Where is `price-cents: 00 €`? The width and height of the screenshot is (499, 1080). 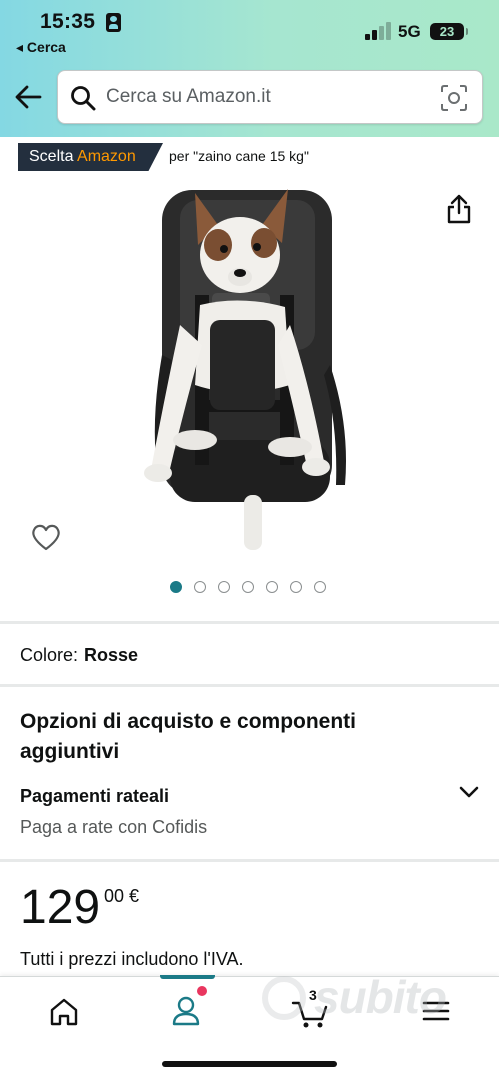 price-cents: 00 € is located at coordinates (122, 896).